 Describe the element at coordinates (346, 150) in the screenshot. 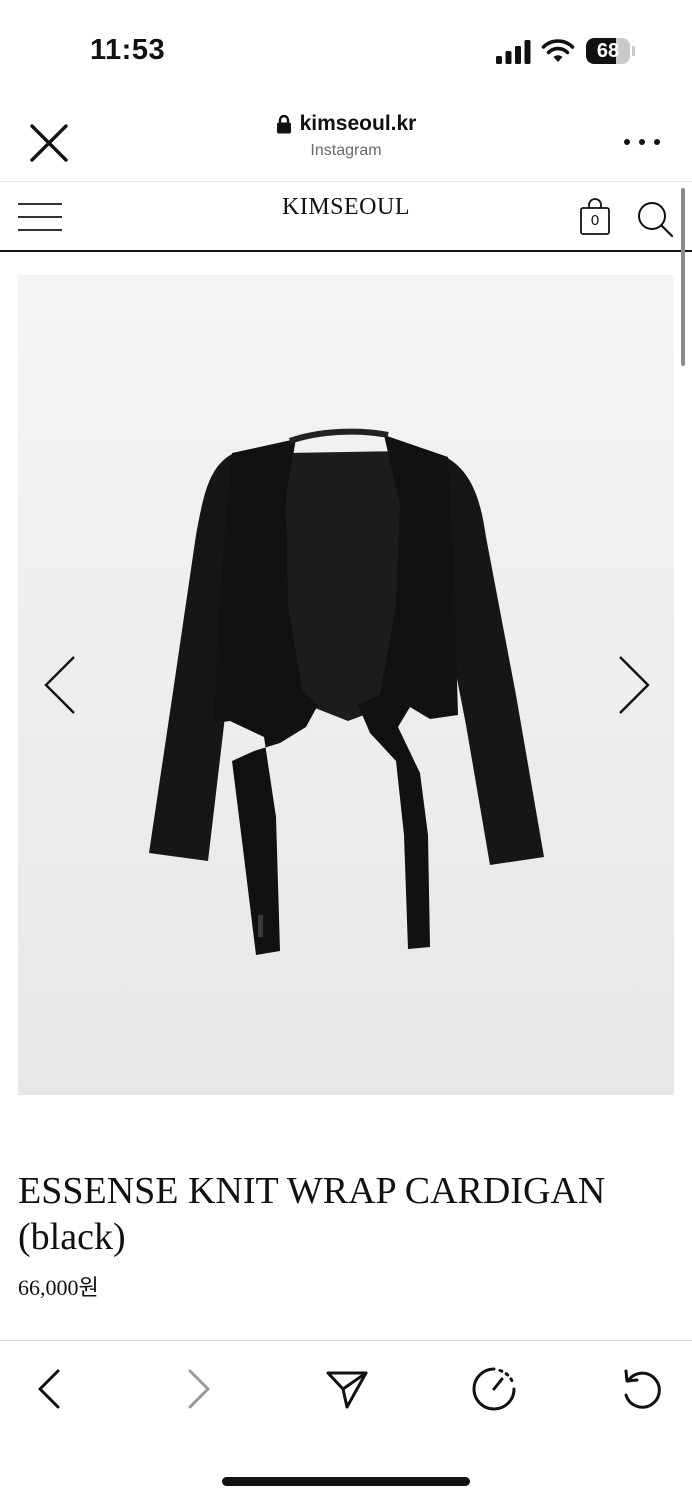

I see `url-source: Instagram` at that location.